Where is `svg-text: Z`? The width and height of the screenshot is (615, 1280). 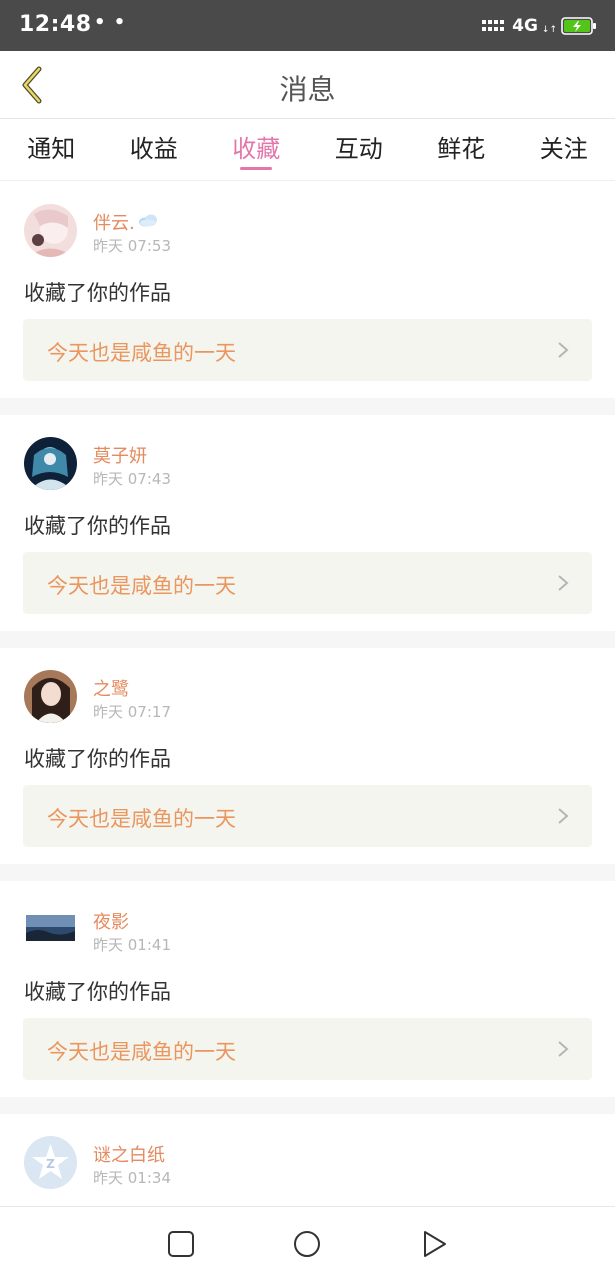 svg-text: Z is located at coordinates (50, 1164).